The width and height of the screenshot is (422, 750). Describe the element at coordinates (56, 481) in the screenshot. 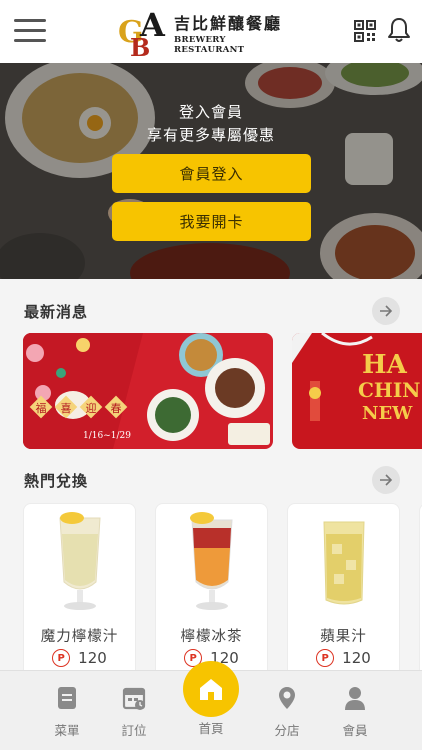

I see `hot-section-title: 熱門兌換` at that location.